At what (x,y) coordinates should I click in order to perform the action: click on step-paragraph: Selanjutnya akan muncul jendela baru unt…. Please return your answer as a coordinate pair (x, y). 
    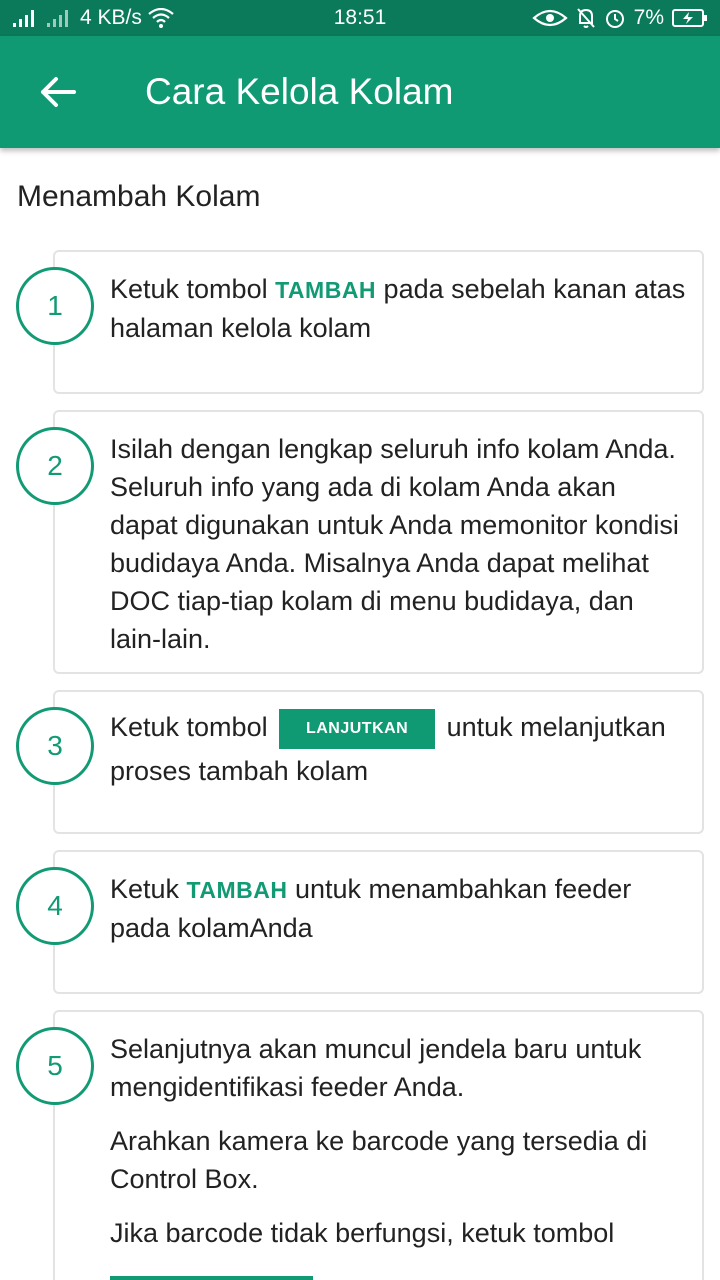
    Looking at the image, I should click on (376, 1068).